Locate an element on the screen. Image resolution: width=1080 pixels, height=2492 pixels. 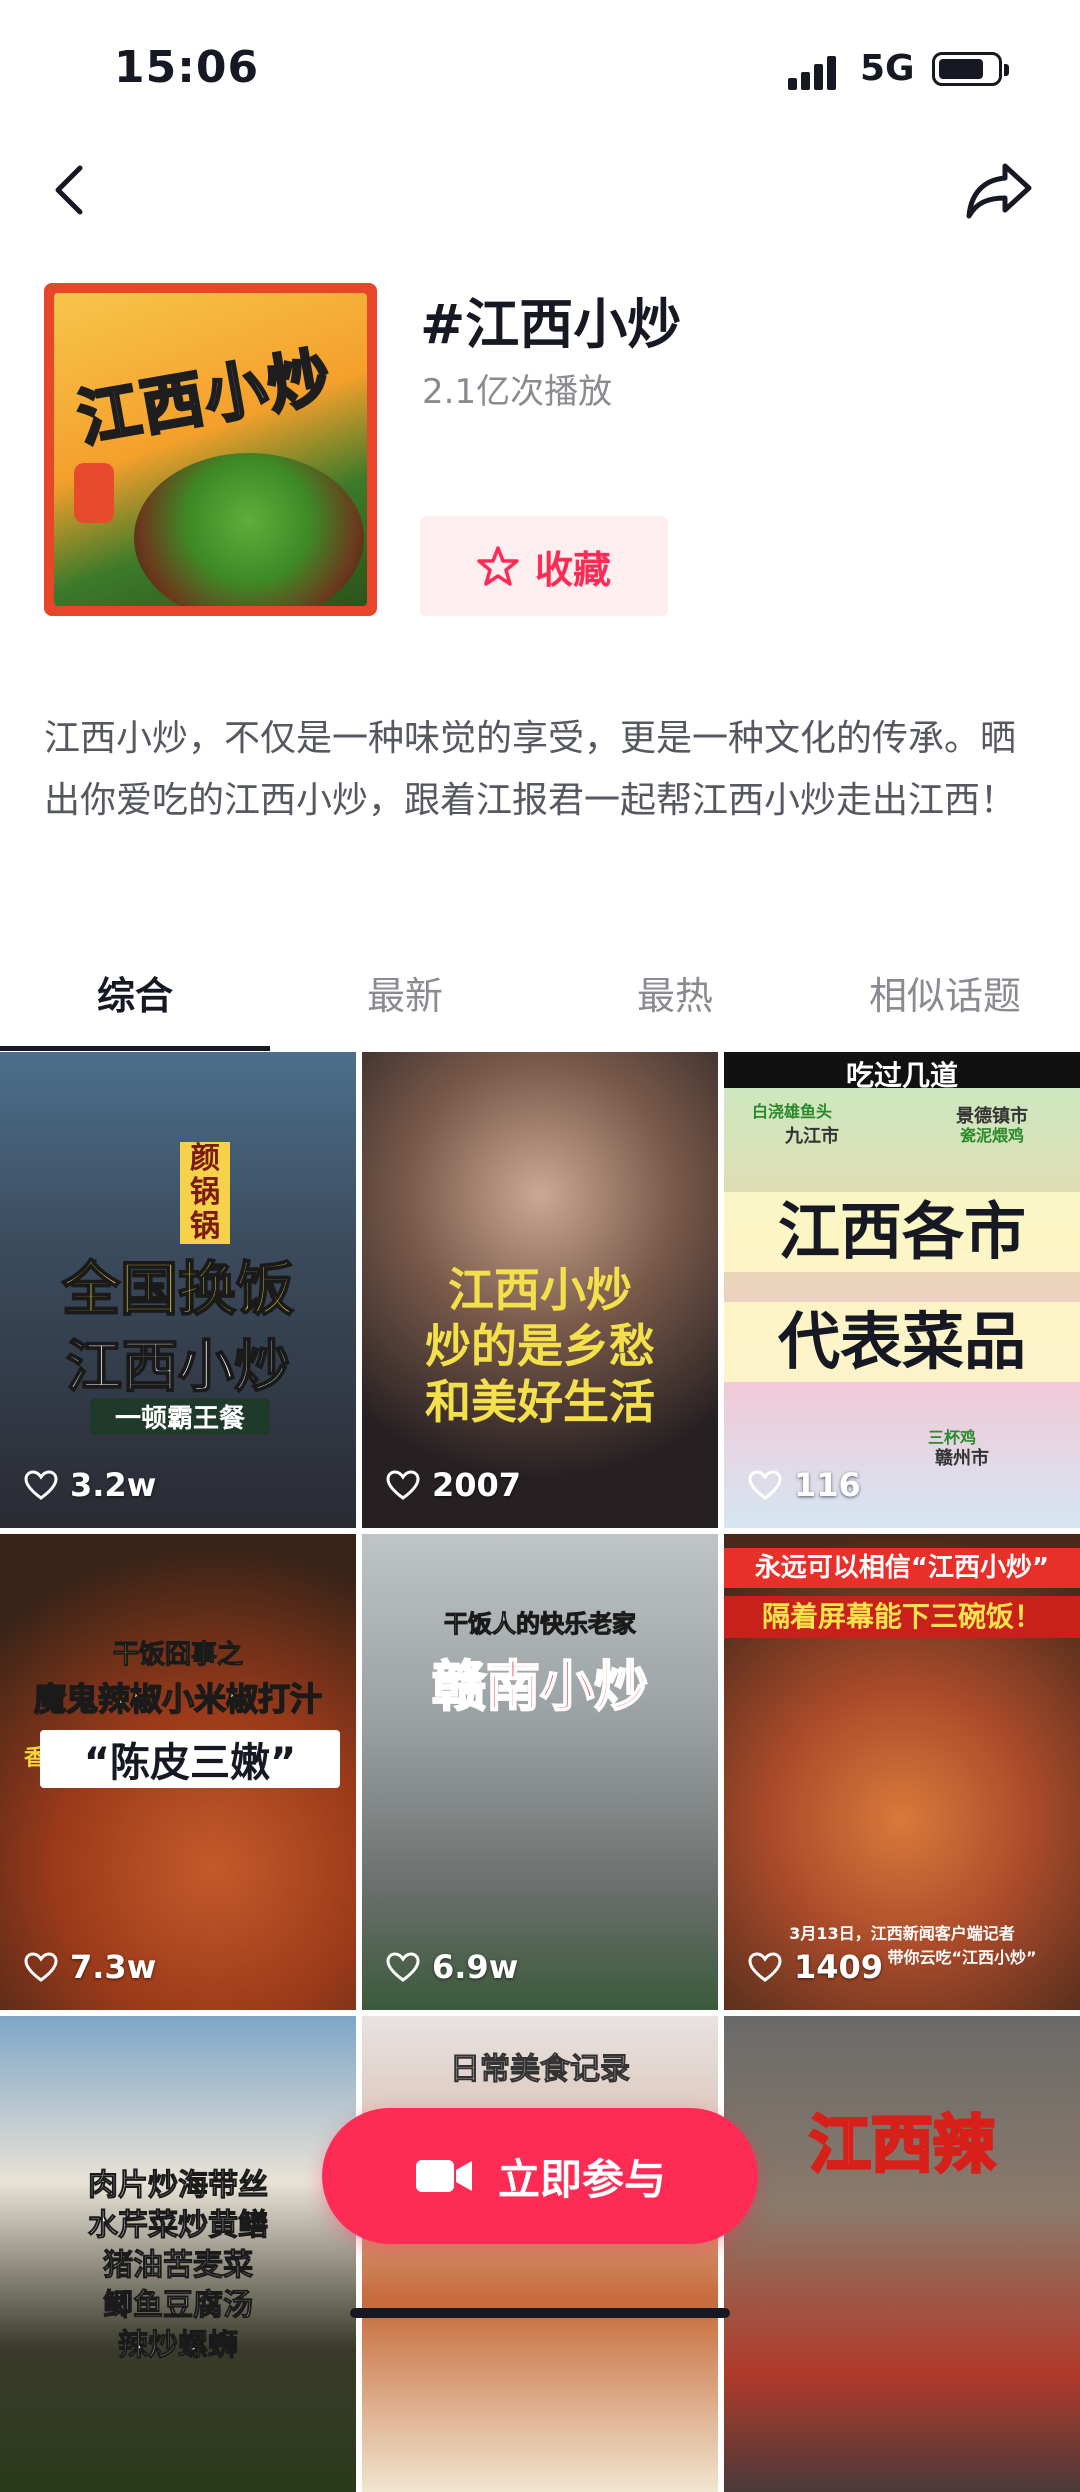
status-bar: 15:06 5G is located at coordinates (540, 70).